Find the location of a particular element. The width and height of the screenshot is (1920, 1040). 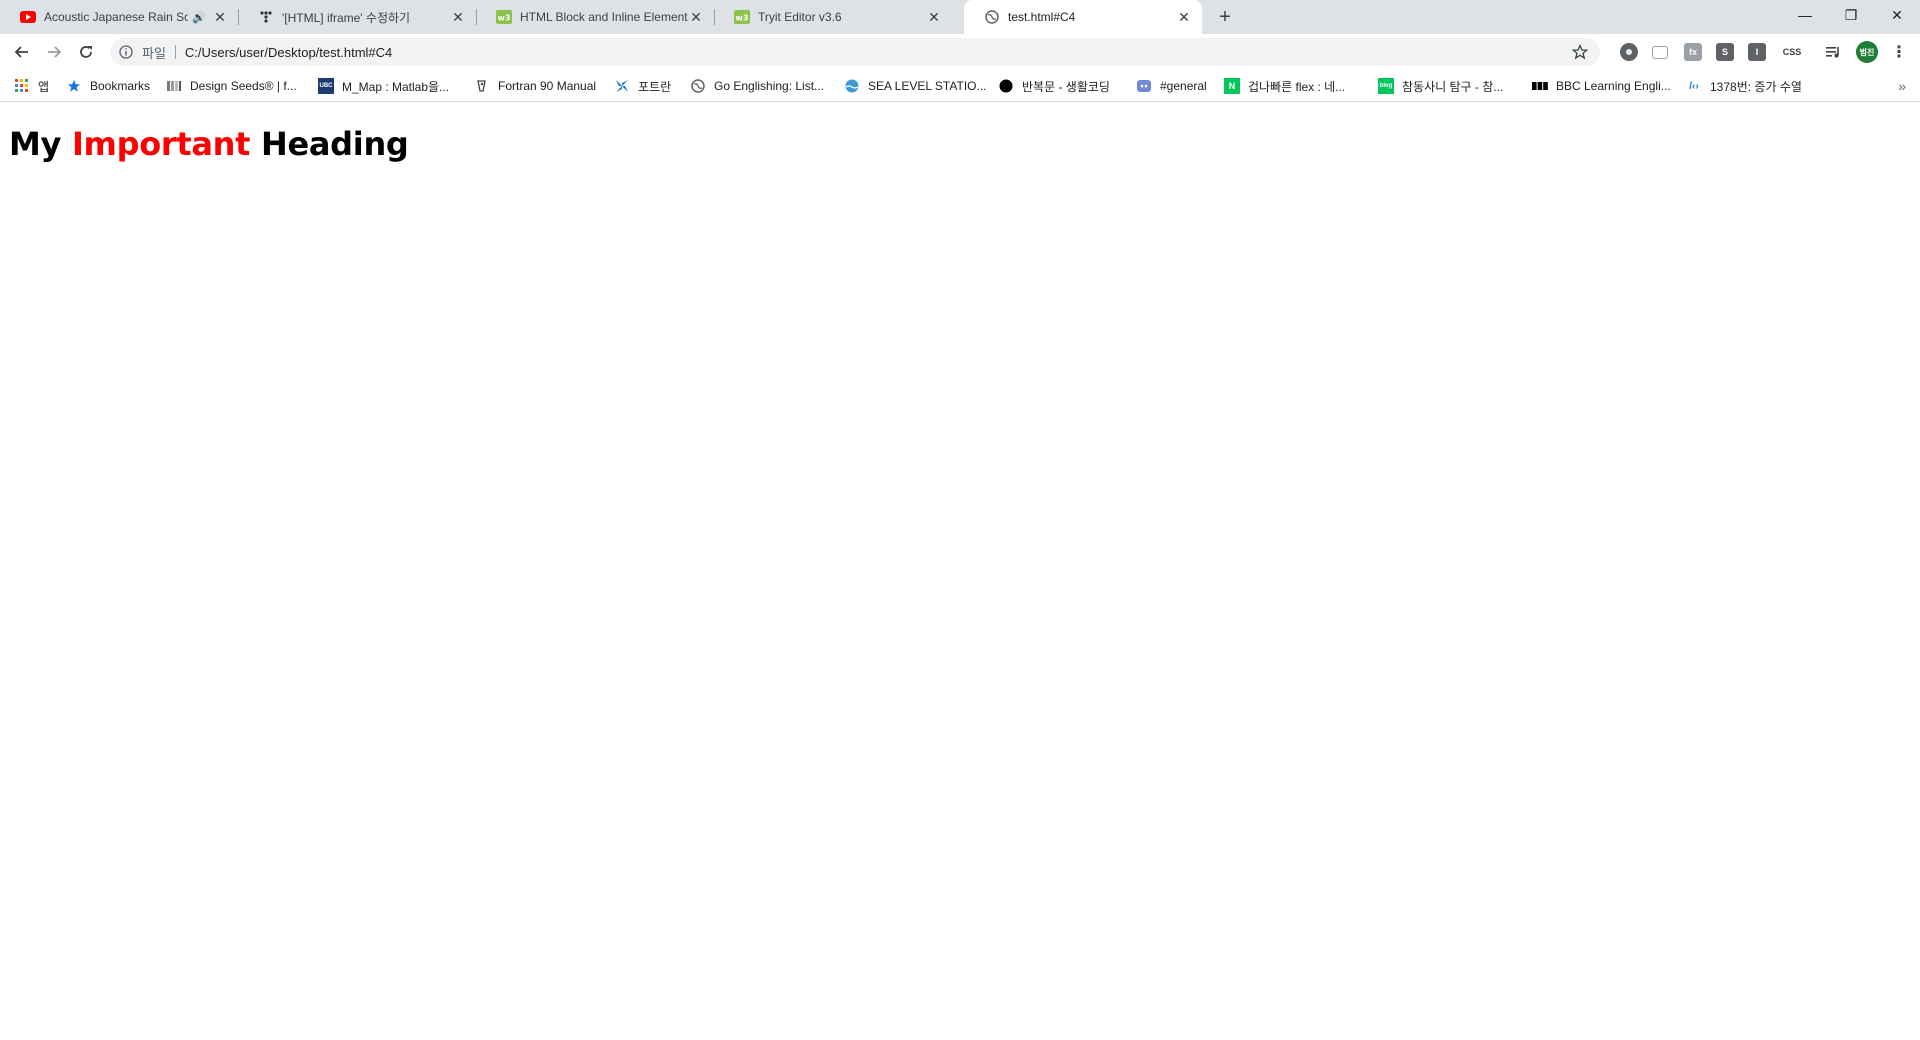

address-bar: 파일 C:/Users/user/Desktop/test.html#C4 is located at coordinates (855, 52).